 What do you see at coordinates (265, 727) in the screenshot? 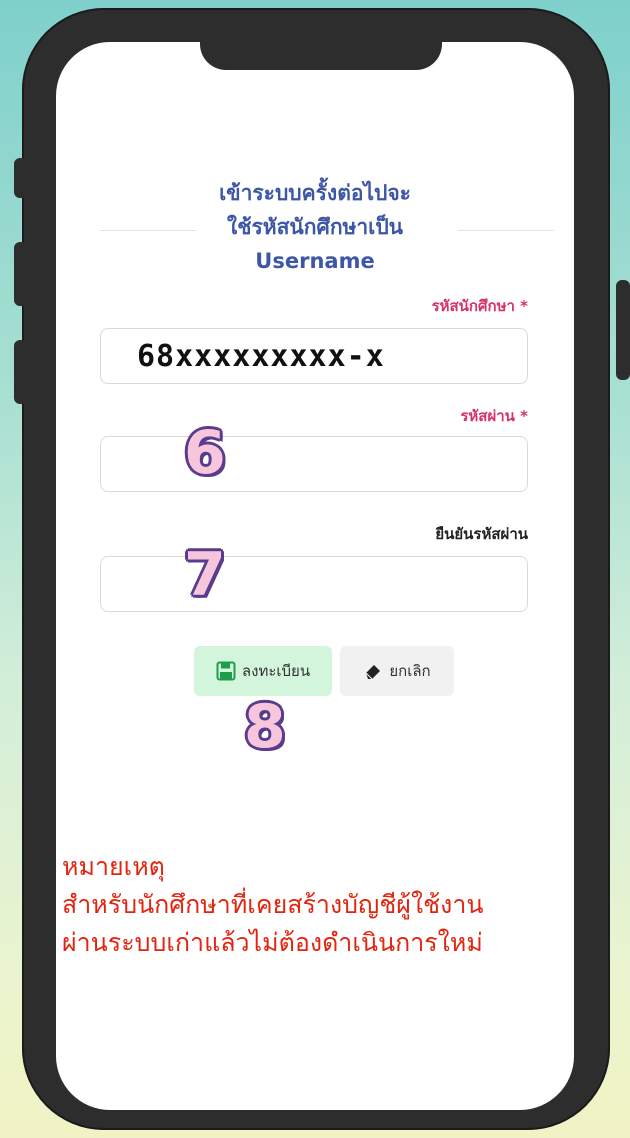
I see `step-marker-8: 8` at bounding box center [265, 727].